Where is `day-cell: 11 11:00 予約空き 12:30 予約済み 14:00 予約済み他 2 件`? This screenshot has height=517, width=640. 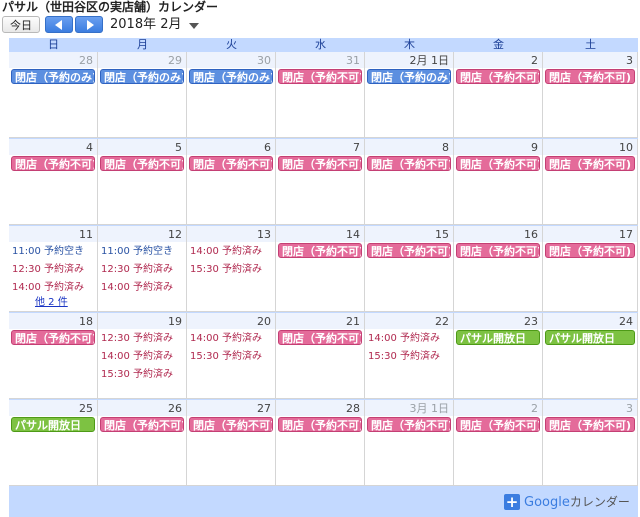 day-cell: 11 11:00 予約空き 12:30 予約済み 14:00 予約済み他 2 件 is located at coordinates (53, 269).